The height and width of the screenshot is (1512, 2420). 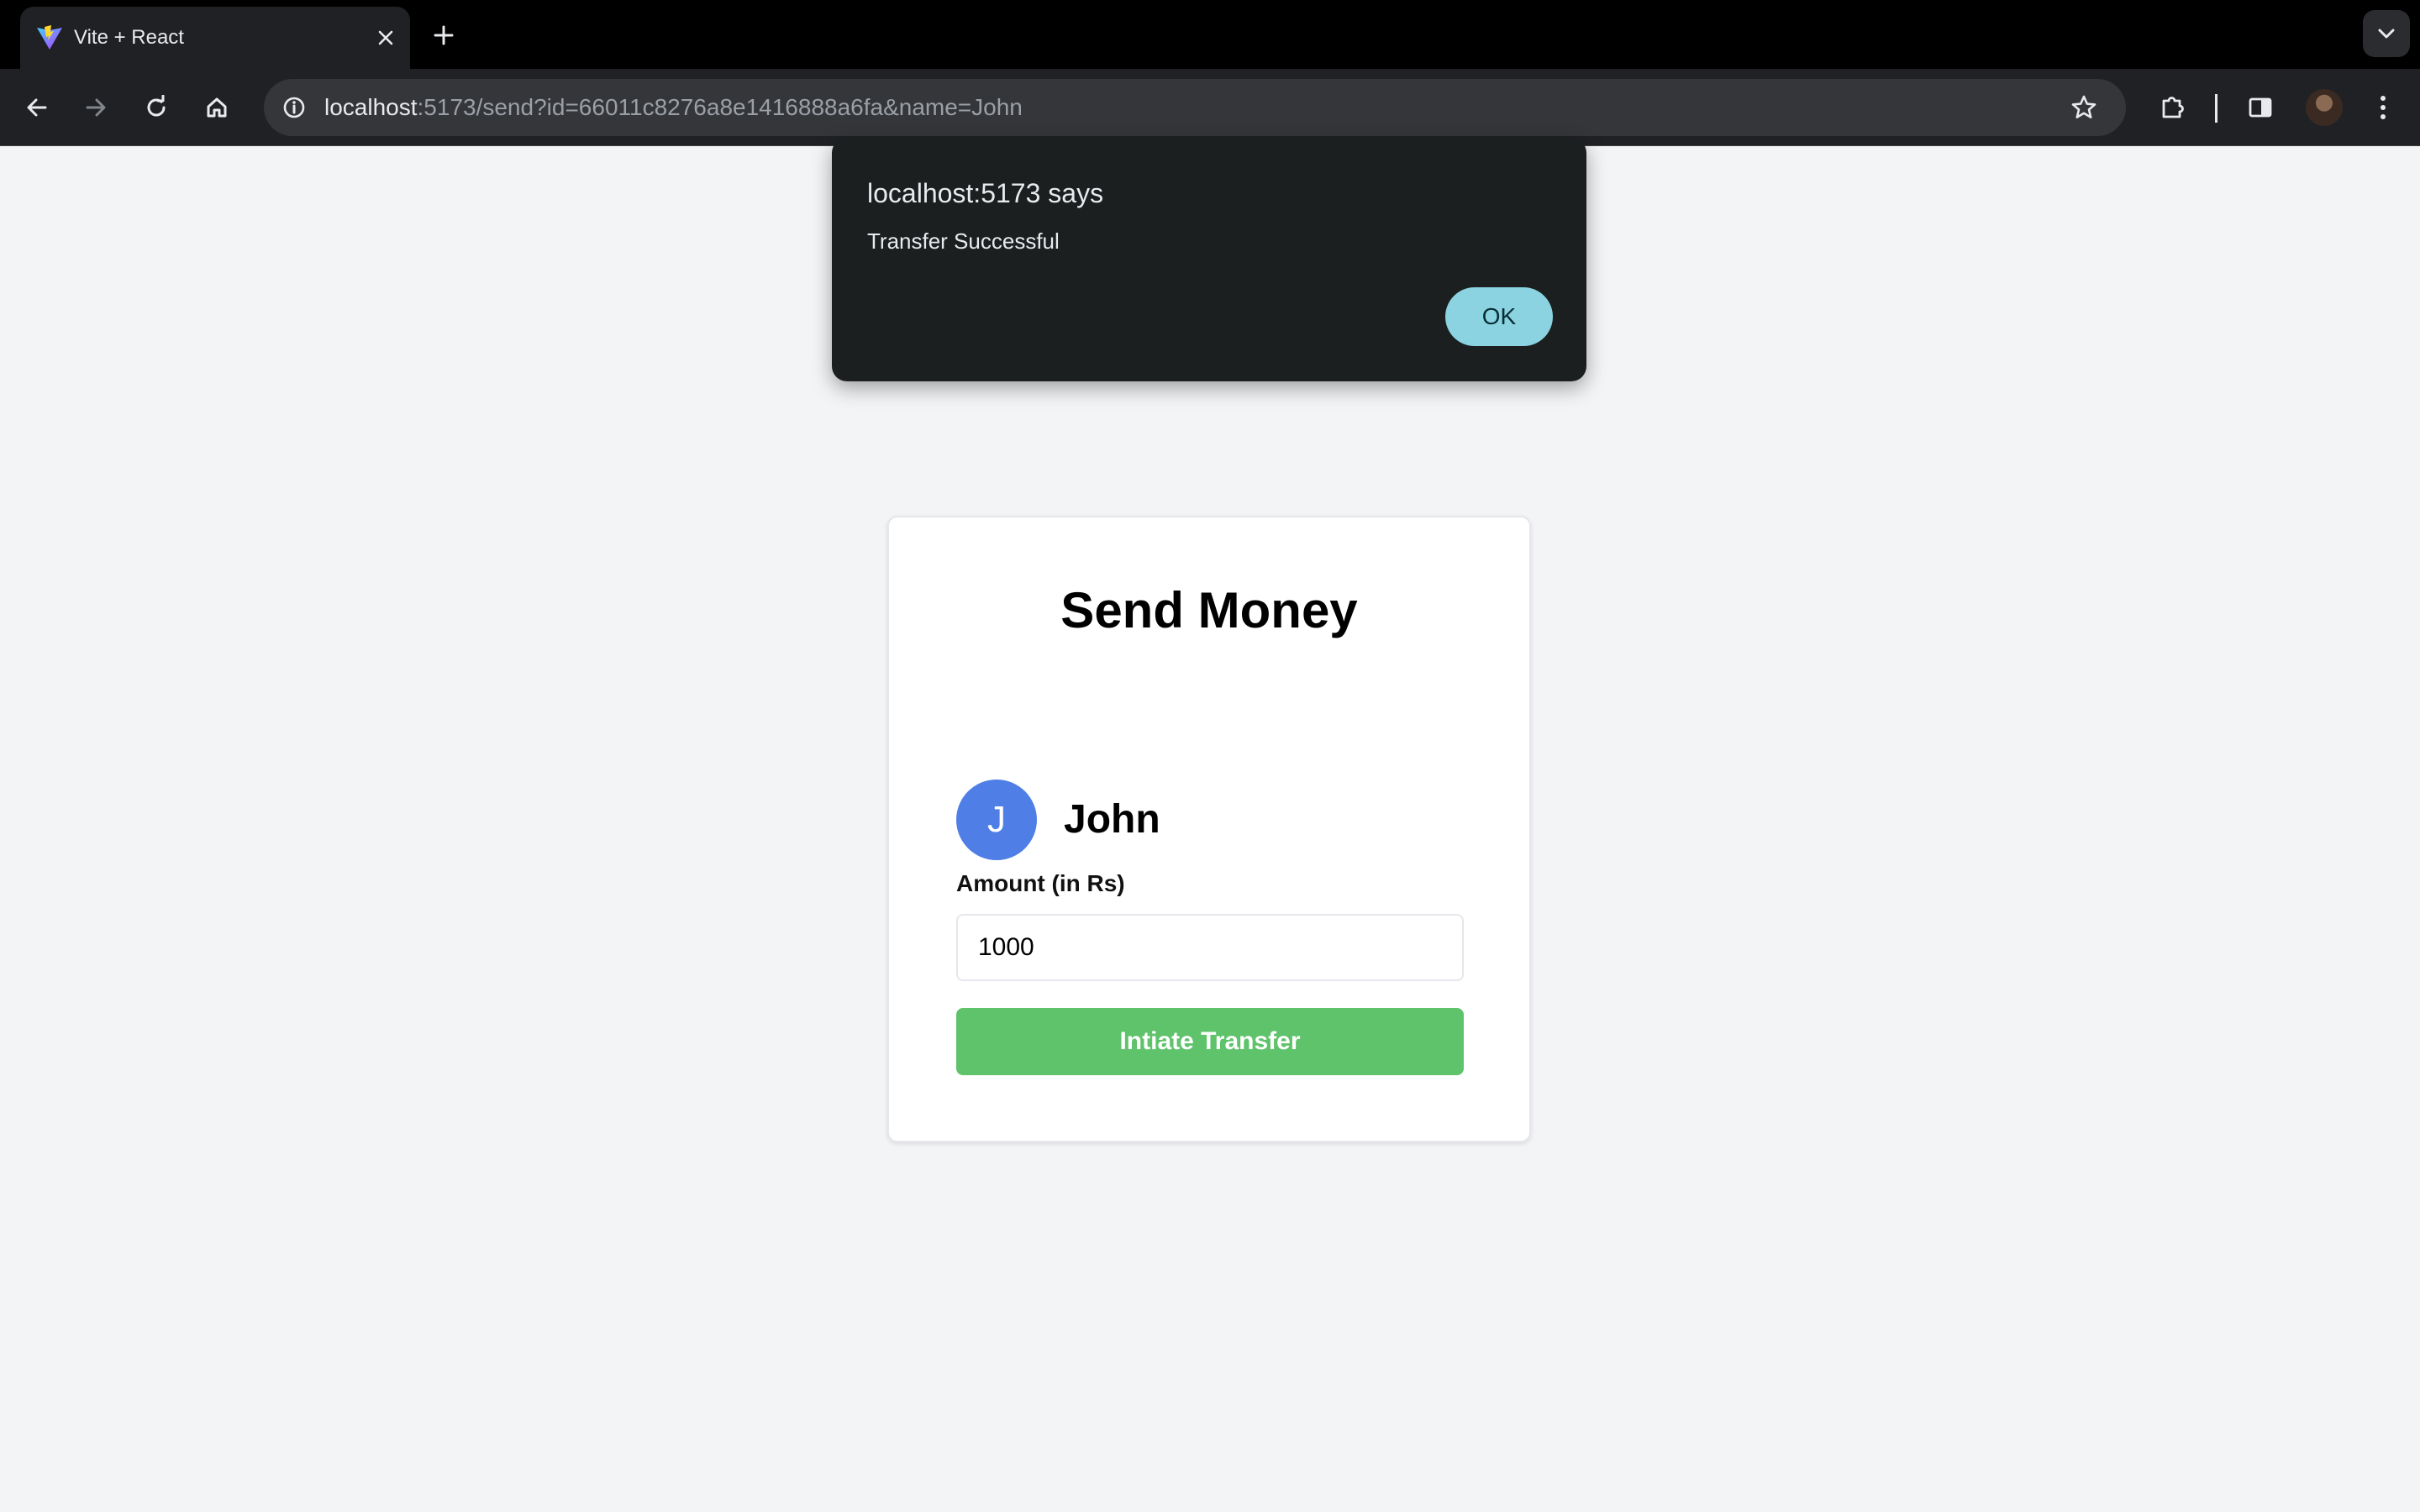 What do you see at coordinates (1210, 1041) in the screenshot?
I see `initiate-transfer-button: Intiate Transfer` at bounding box center [1210, 1041].